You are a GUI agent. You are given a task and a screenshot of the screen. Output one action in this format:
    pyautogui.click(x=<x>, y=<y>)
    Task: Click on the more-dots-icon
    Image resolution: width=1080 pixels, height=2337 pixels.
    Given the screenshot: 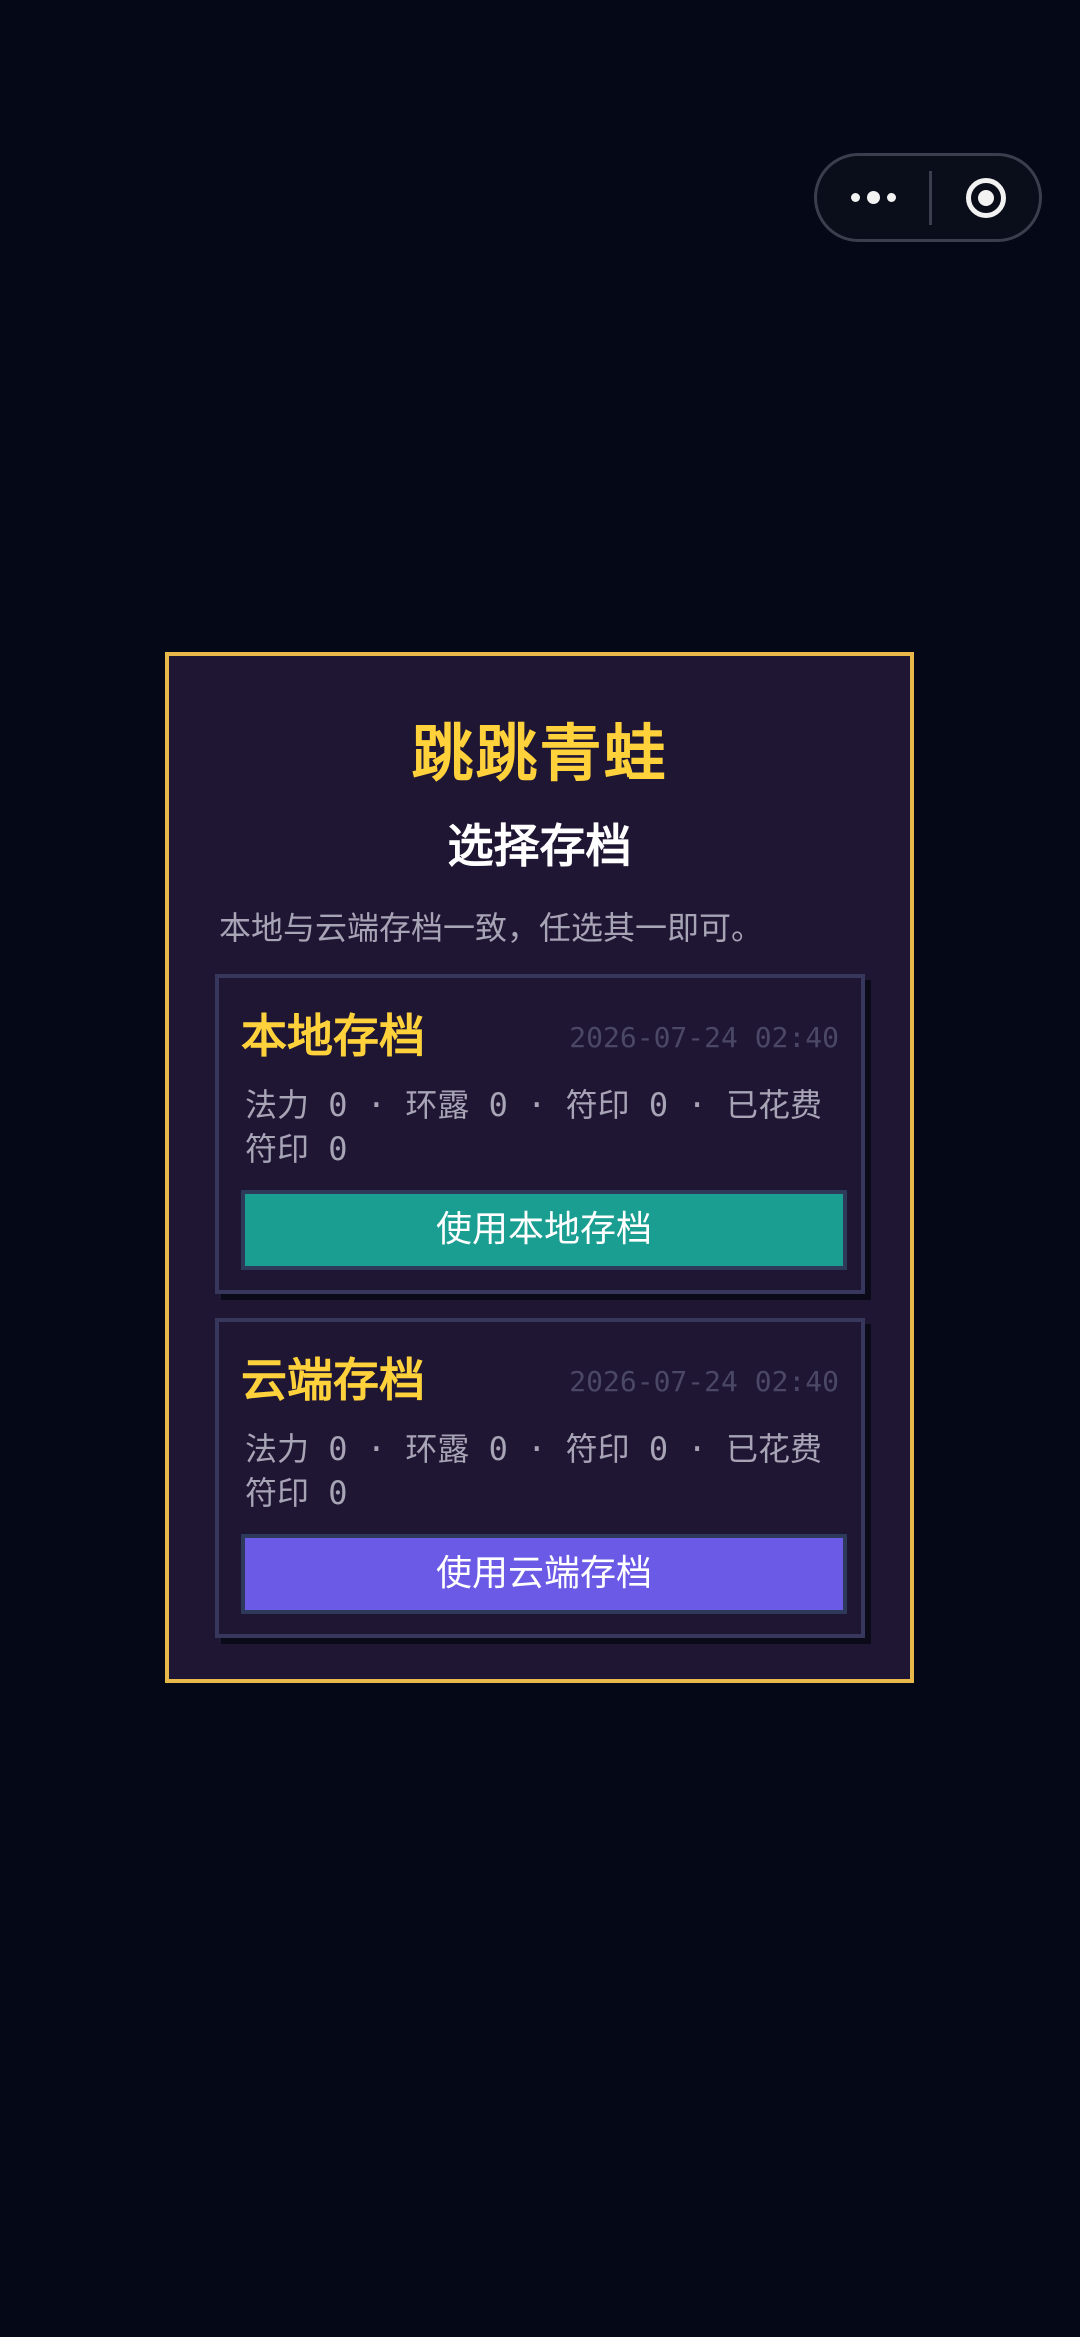 What is the action you would take?
    pyautogui.click(x=873, y=197)
    